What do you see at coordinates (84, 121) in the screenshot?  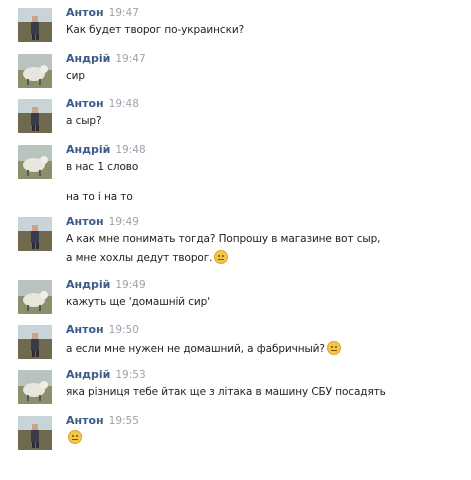 I see `message-text: а сыр?` at bounding box center [84, 121].